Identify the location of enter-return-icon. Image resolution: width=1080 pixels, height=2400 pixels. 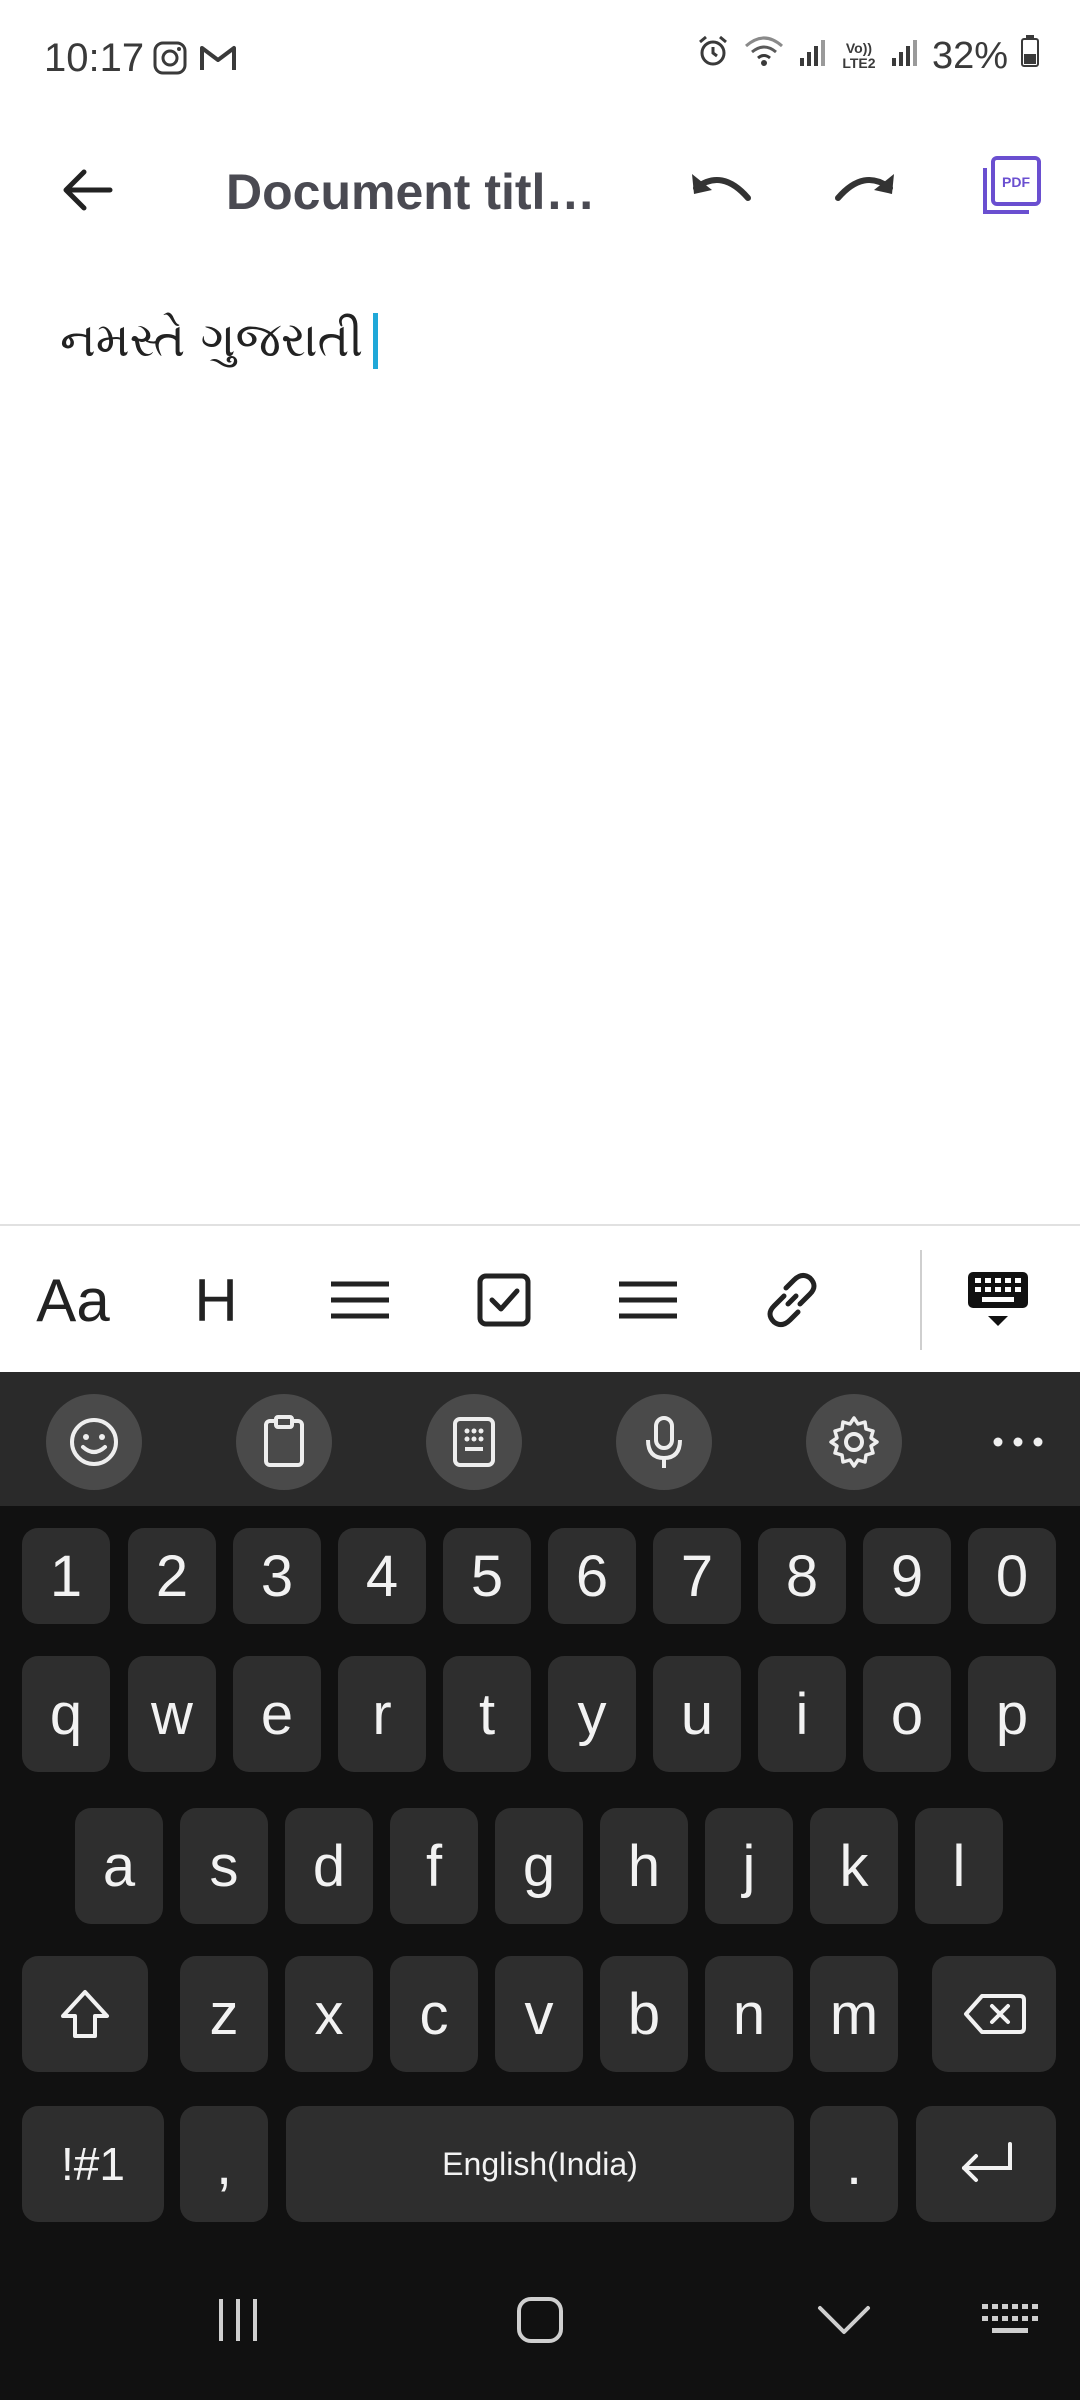
(987, 2162).